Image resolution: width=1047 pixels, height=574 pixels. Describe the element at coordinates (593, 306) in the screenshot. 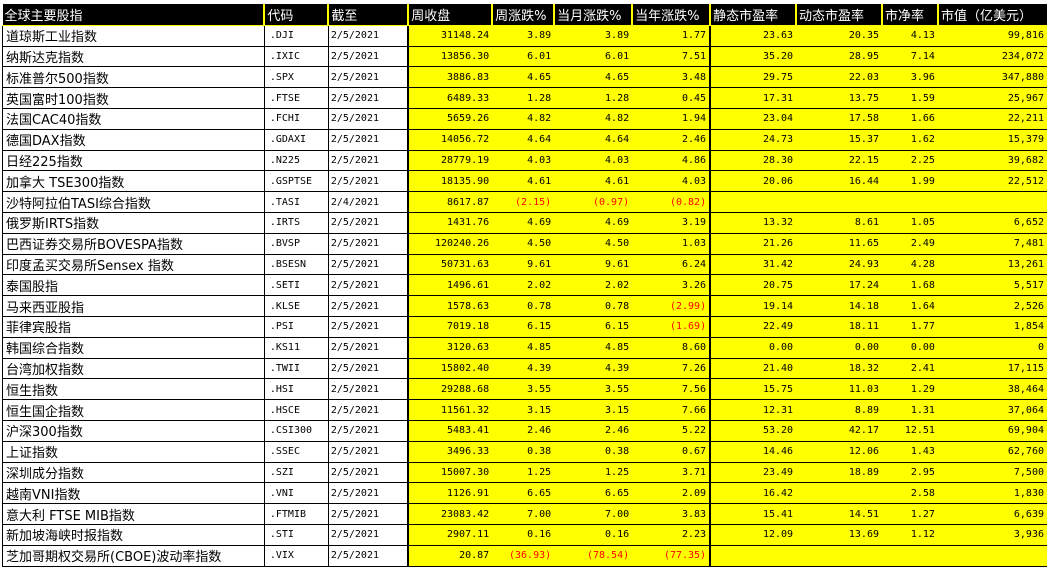

I see `cell-month-change: 0.78` at that location.